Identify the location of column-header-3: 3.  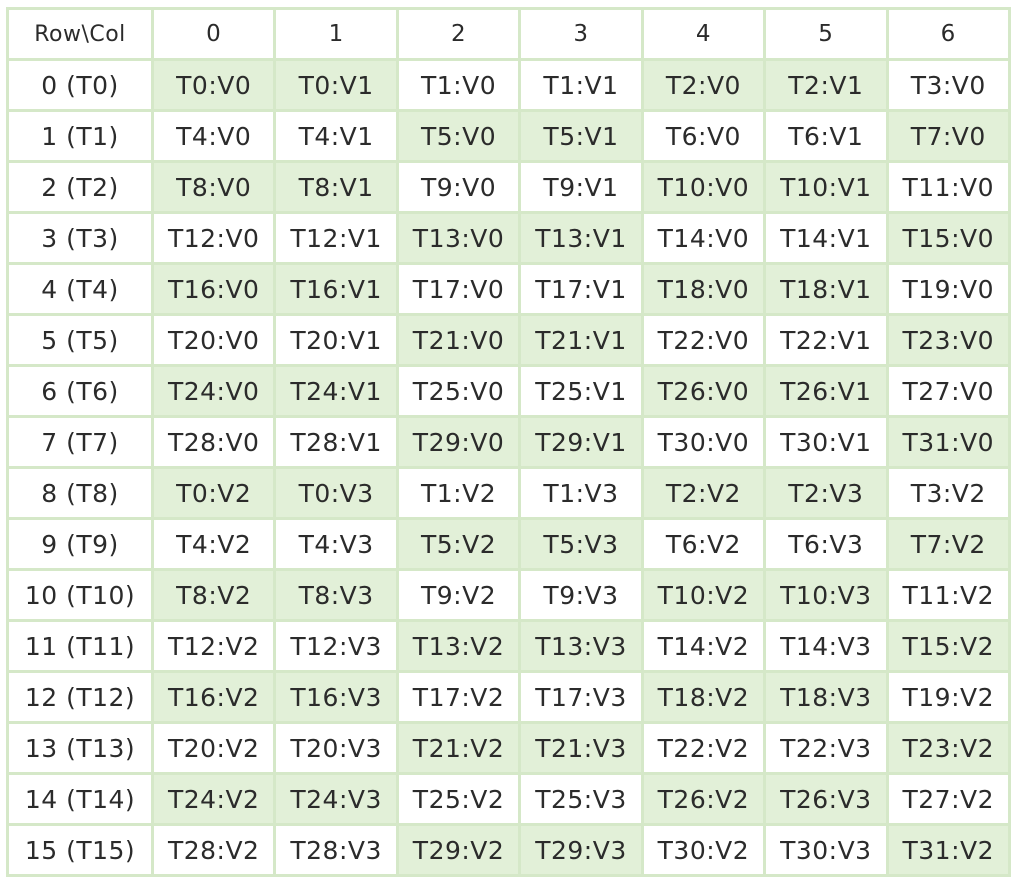
(582, 35).